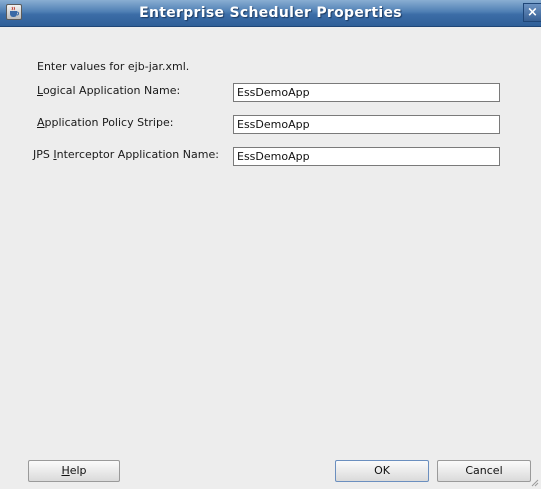 The width and height of the screenshot is (541, 489). I want to click on label-text: ogical Application Name:, so click(111, 90).